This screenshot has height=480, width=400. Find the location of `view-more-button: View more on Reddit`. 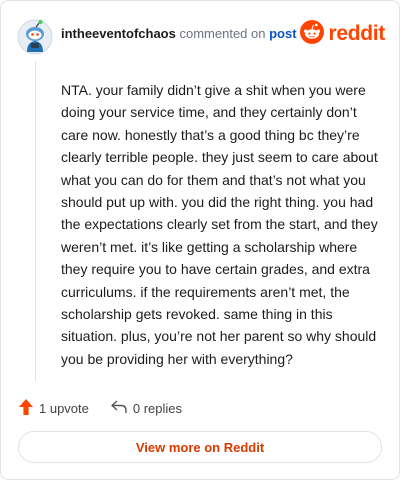

view-more-button: View more on Reddit is located at coordinates (200, 447).